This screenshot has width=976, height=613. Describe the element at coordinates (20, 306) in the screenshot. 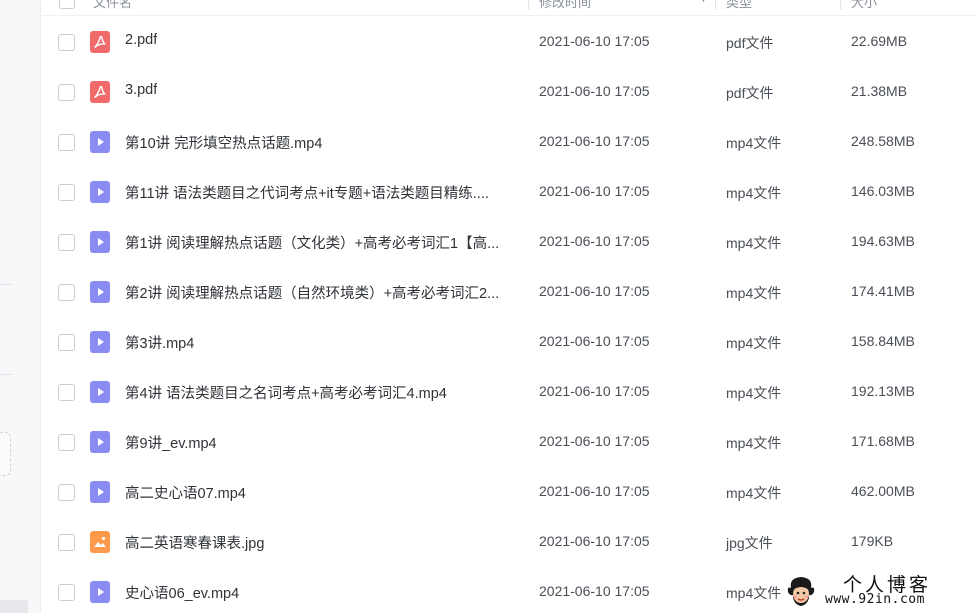

I see `sidebar` at that location.